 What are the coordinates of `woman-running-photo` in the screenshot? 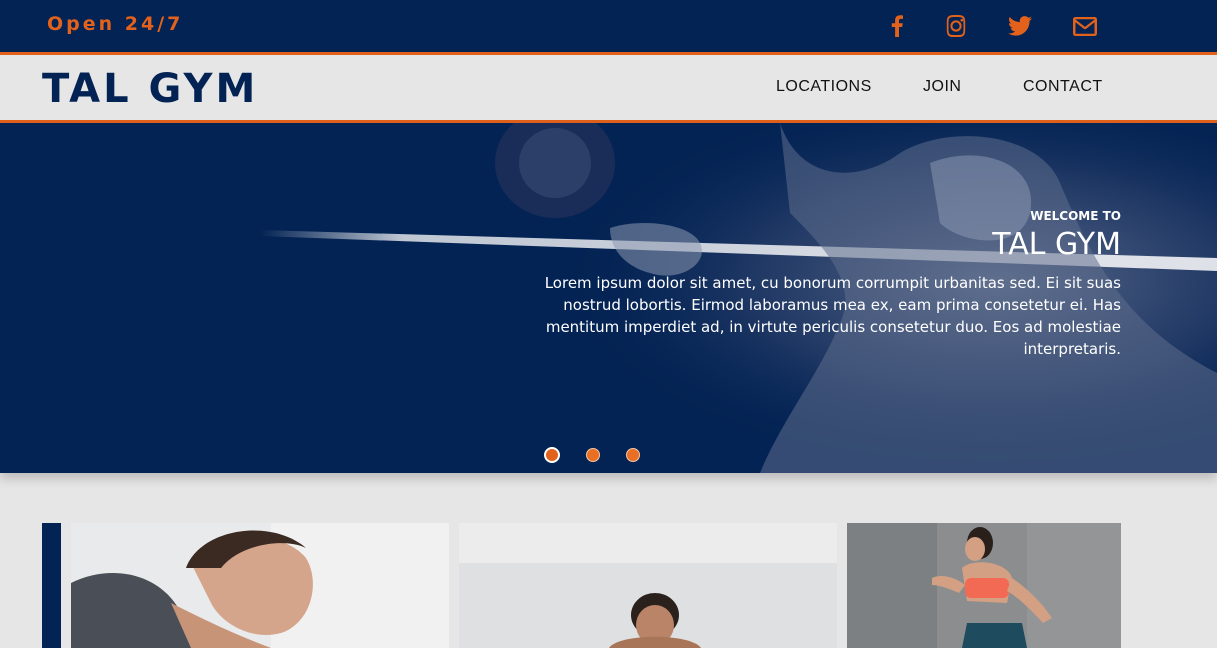 It's located at (984, 585).